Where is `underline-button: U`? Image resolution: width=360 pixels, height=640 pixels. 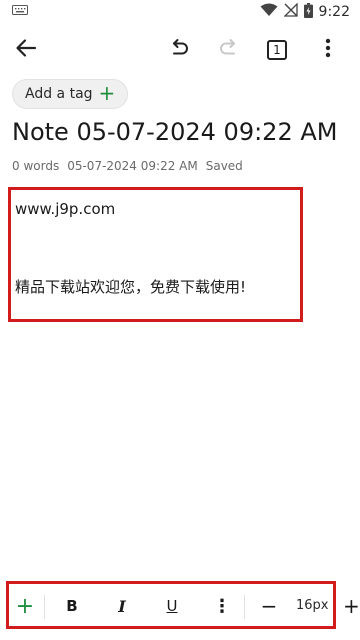
underline-button: U is located at coordinates (172, 606).